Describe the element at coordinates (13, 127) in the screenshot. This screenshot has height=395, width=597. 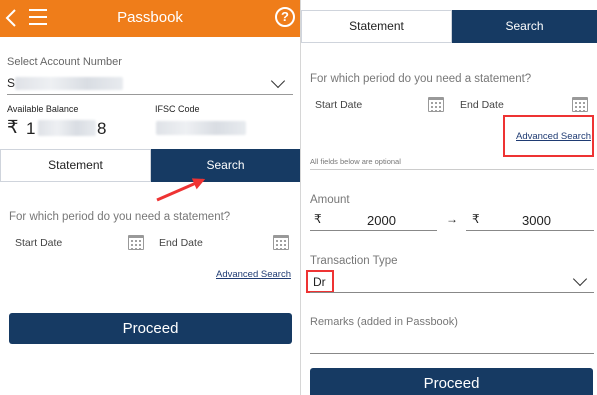
I see `balance-currency: ₹` at that location.